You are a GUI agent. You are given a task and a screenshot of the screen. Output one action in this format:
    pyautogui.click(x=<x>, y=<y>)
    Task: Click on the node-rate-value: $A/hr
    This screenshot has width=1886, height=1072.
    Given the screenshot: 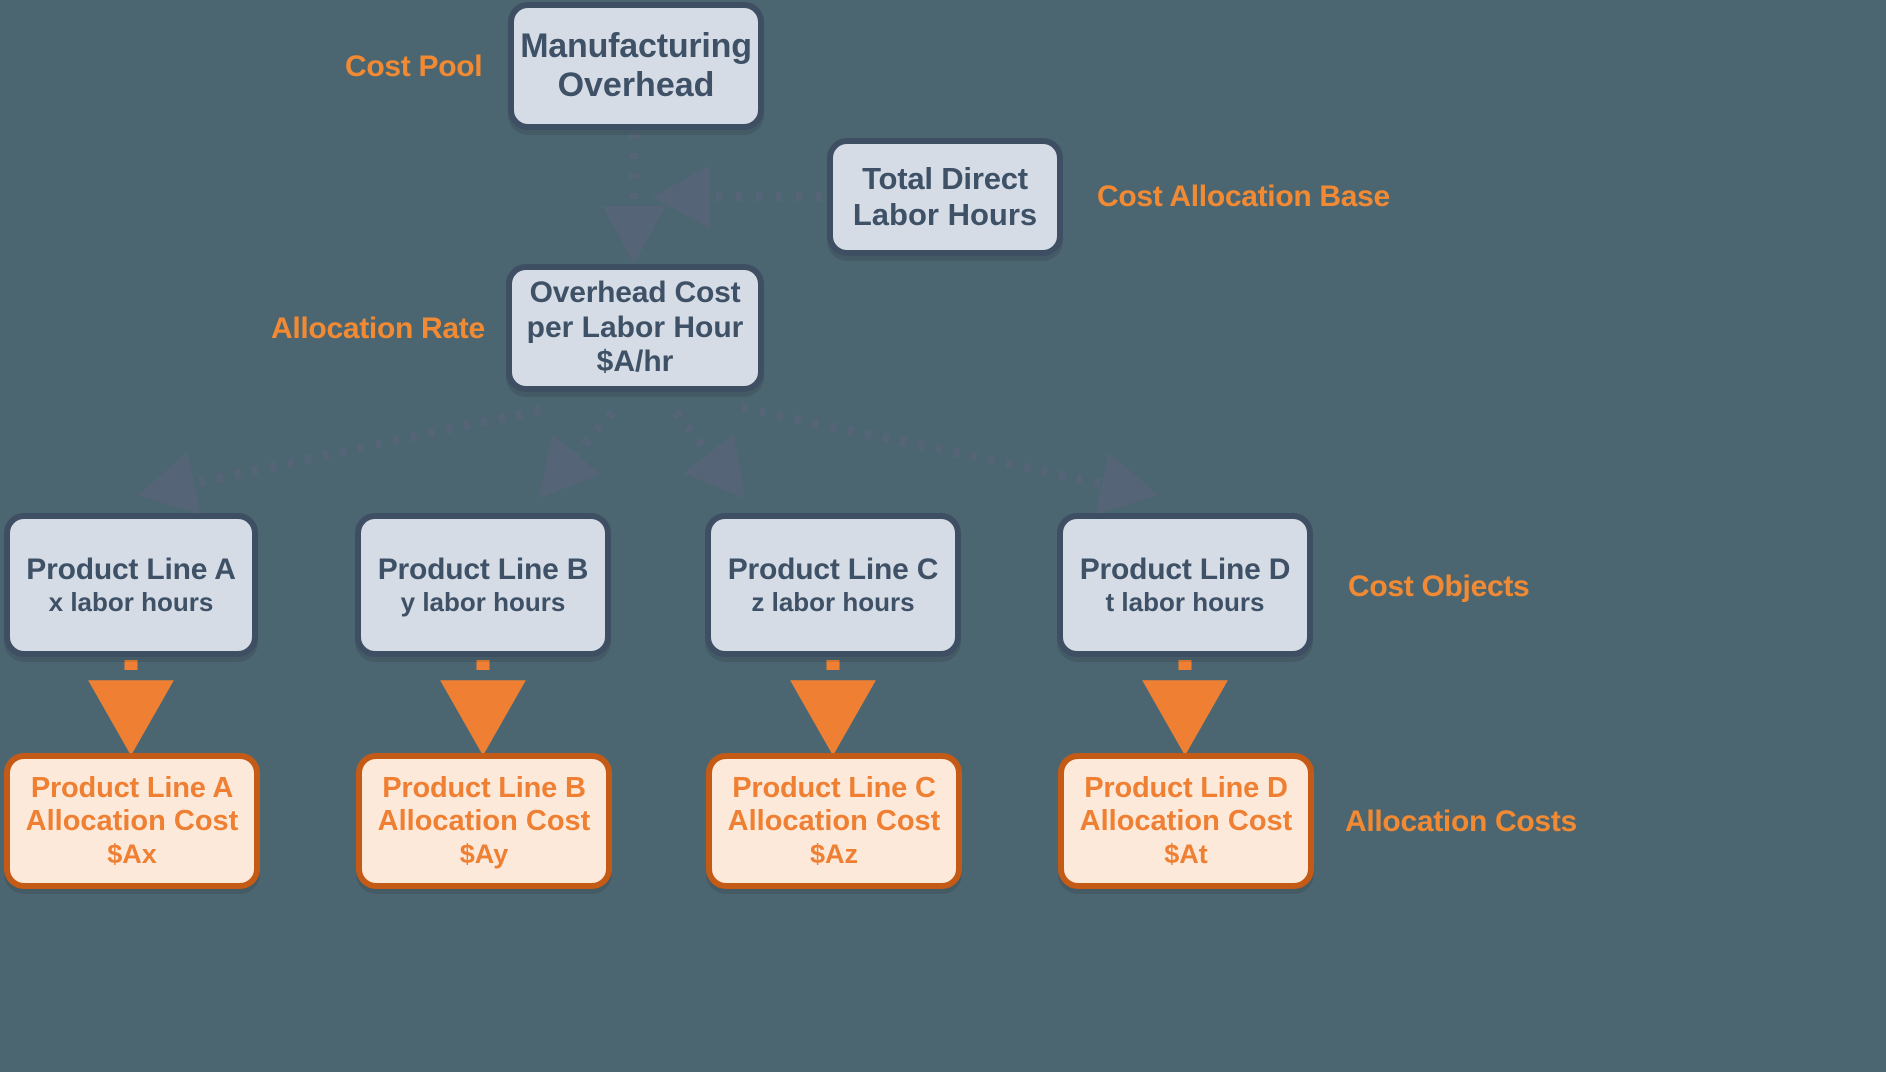 What is the action you would take?
    pyautogui.click(x=635, y=362)
    